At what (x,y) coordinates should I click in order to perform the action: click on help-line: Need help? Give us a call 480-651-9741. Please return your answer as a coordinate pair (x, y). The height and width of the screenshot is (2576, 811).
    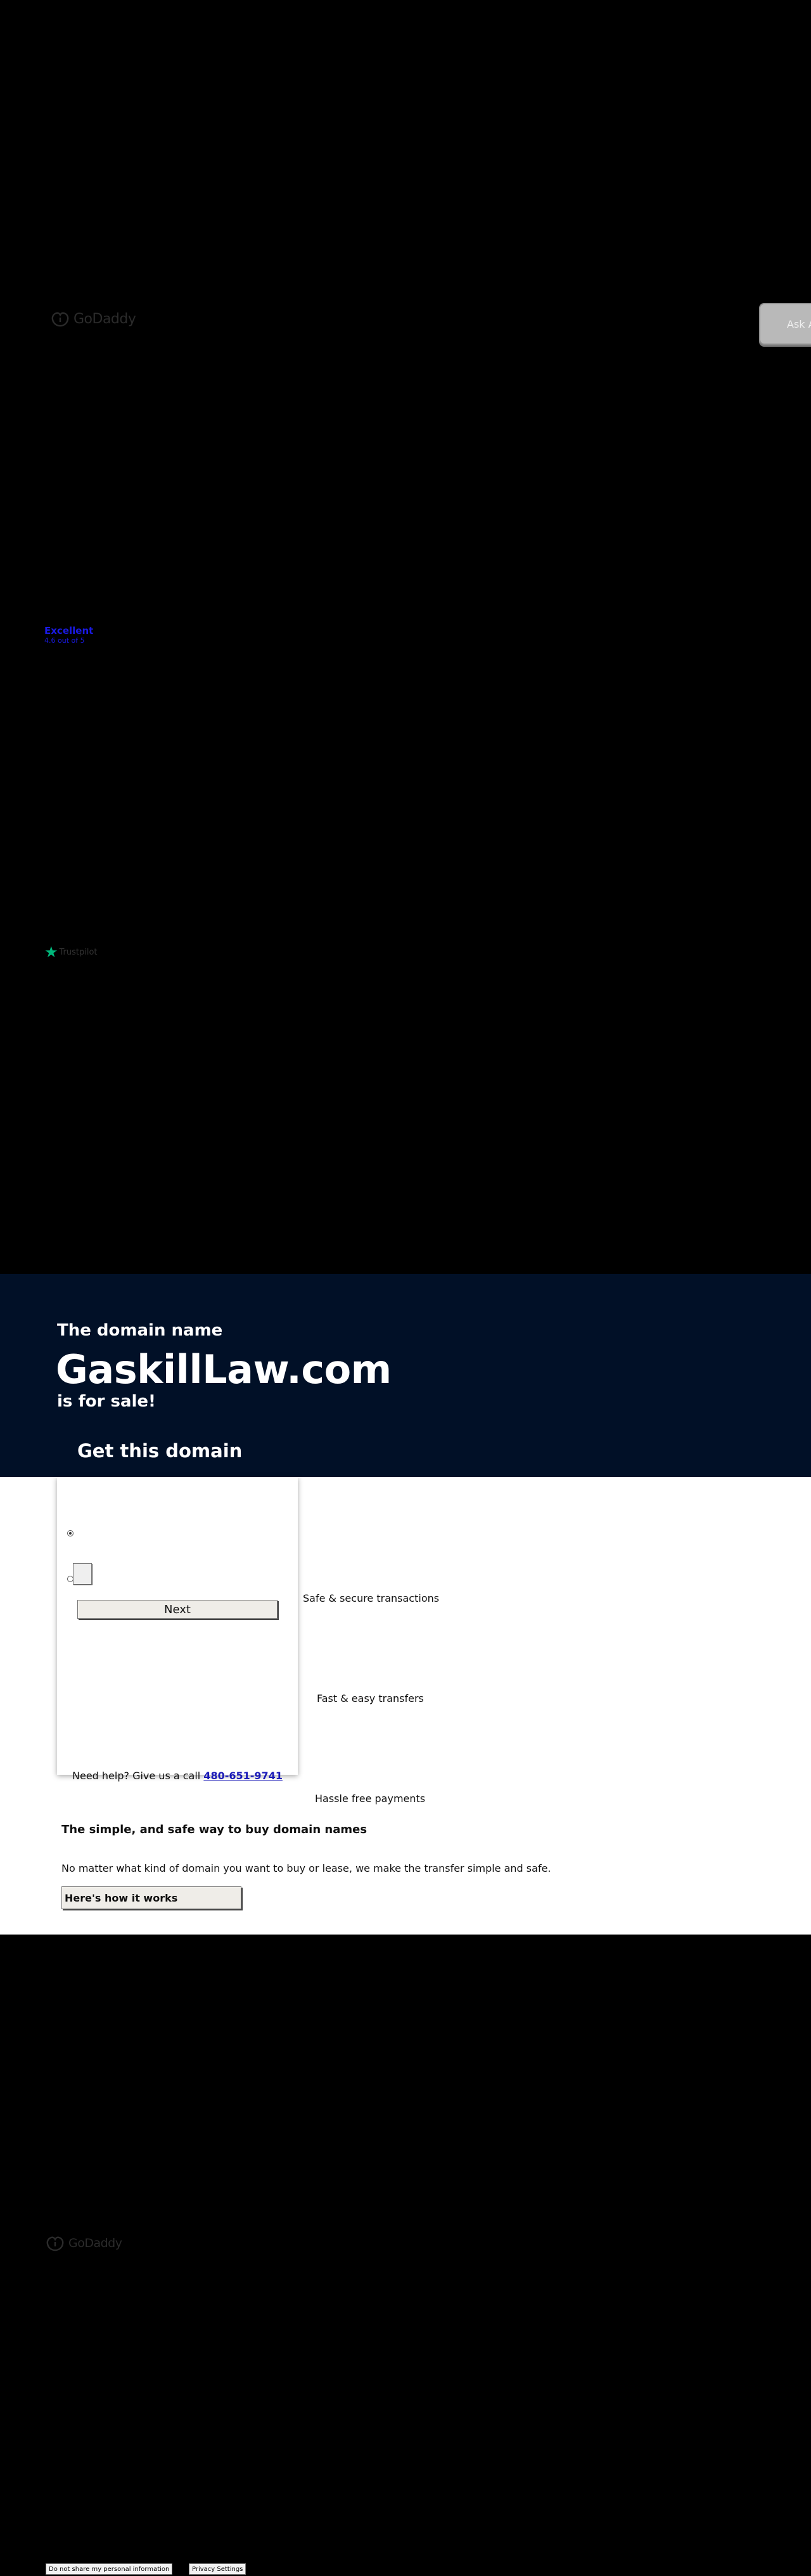
    Looking at the image, I should click on (177, 1776).